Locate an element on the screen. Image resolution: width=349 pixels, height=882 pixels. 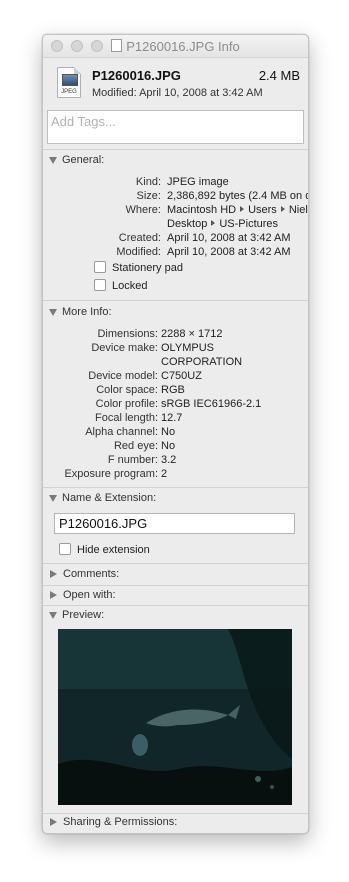
created-value: April 10, 2008 at 3:42 AM is located at coordinates (229, 238).